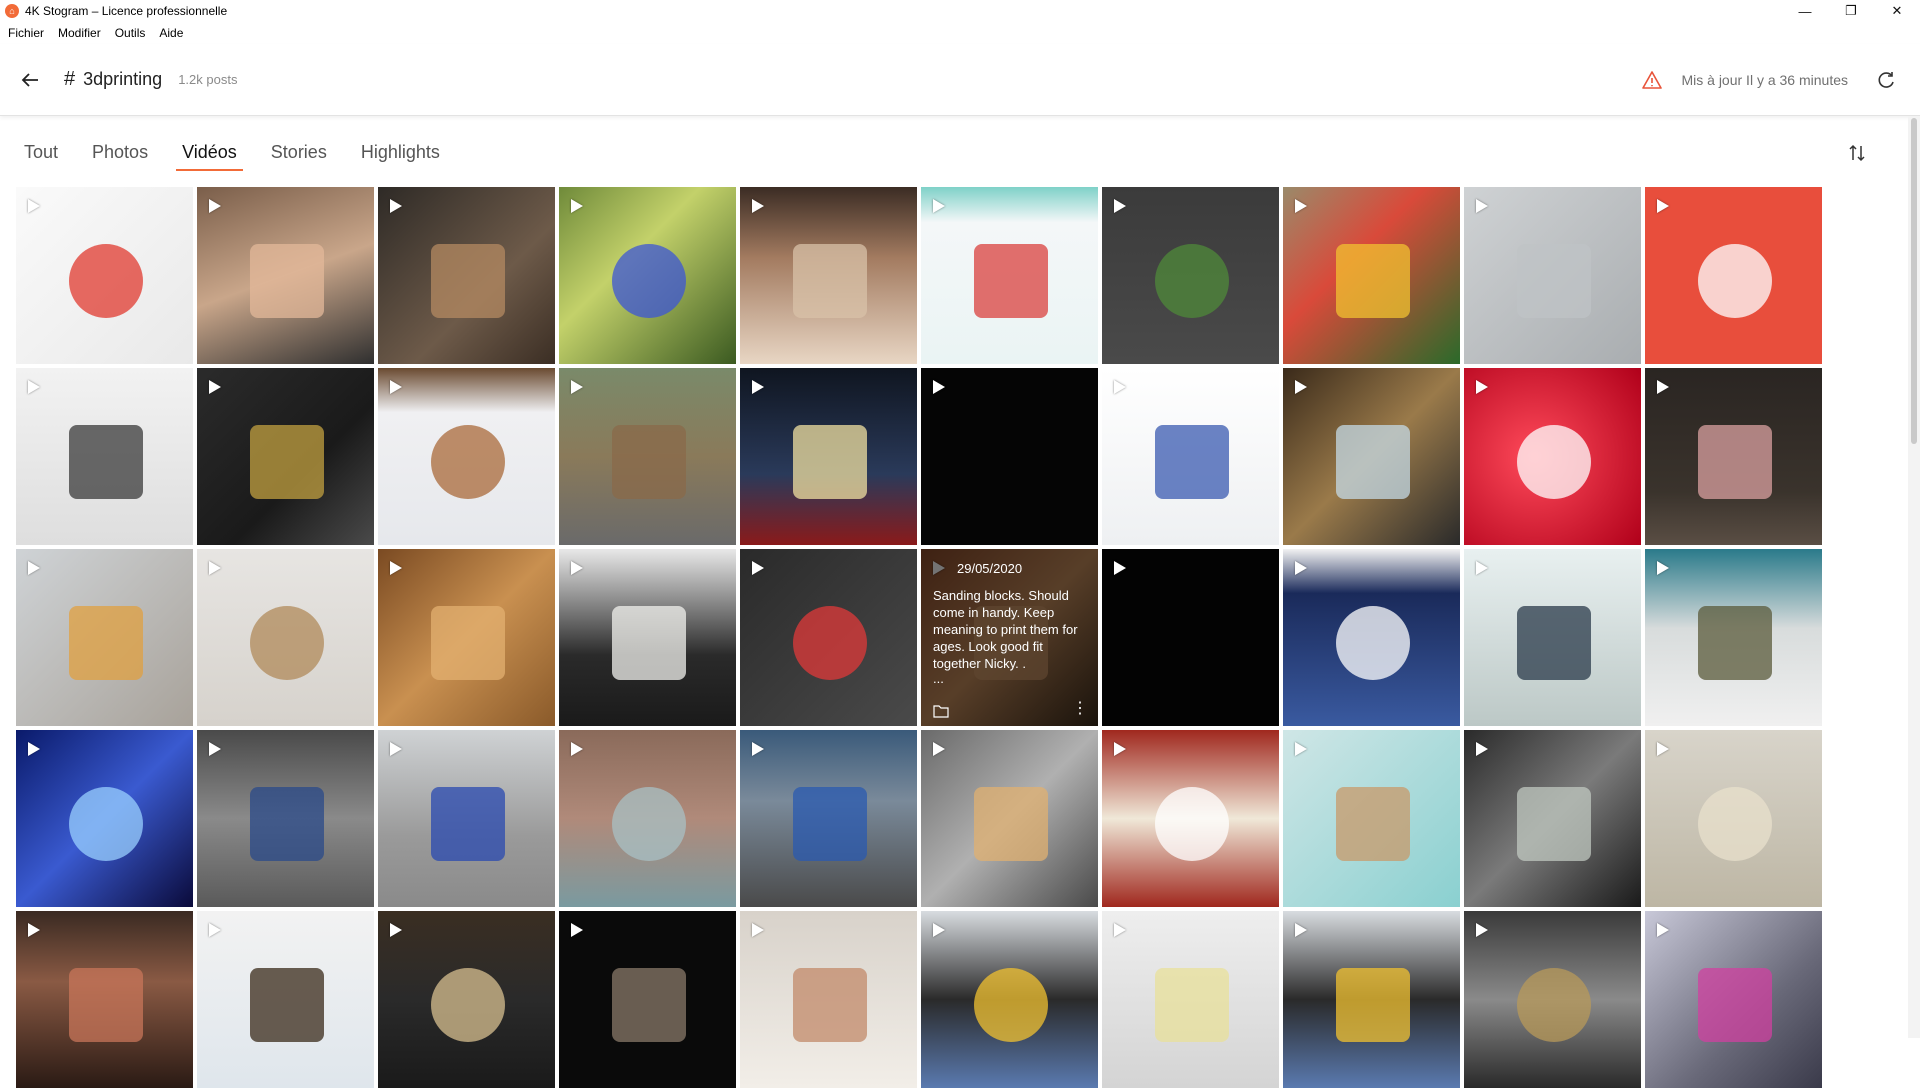 This screenshot has height=1088, width=1920. I want to click on filter-tabs: Tout Photos Vidéos Stories Highlights, so click(243, 154).